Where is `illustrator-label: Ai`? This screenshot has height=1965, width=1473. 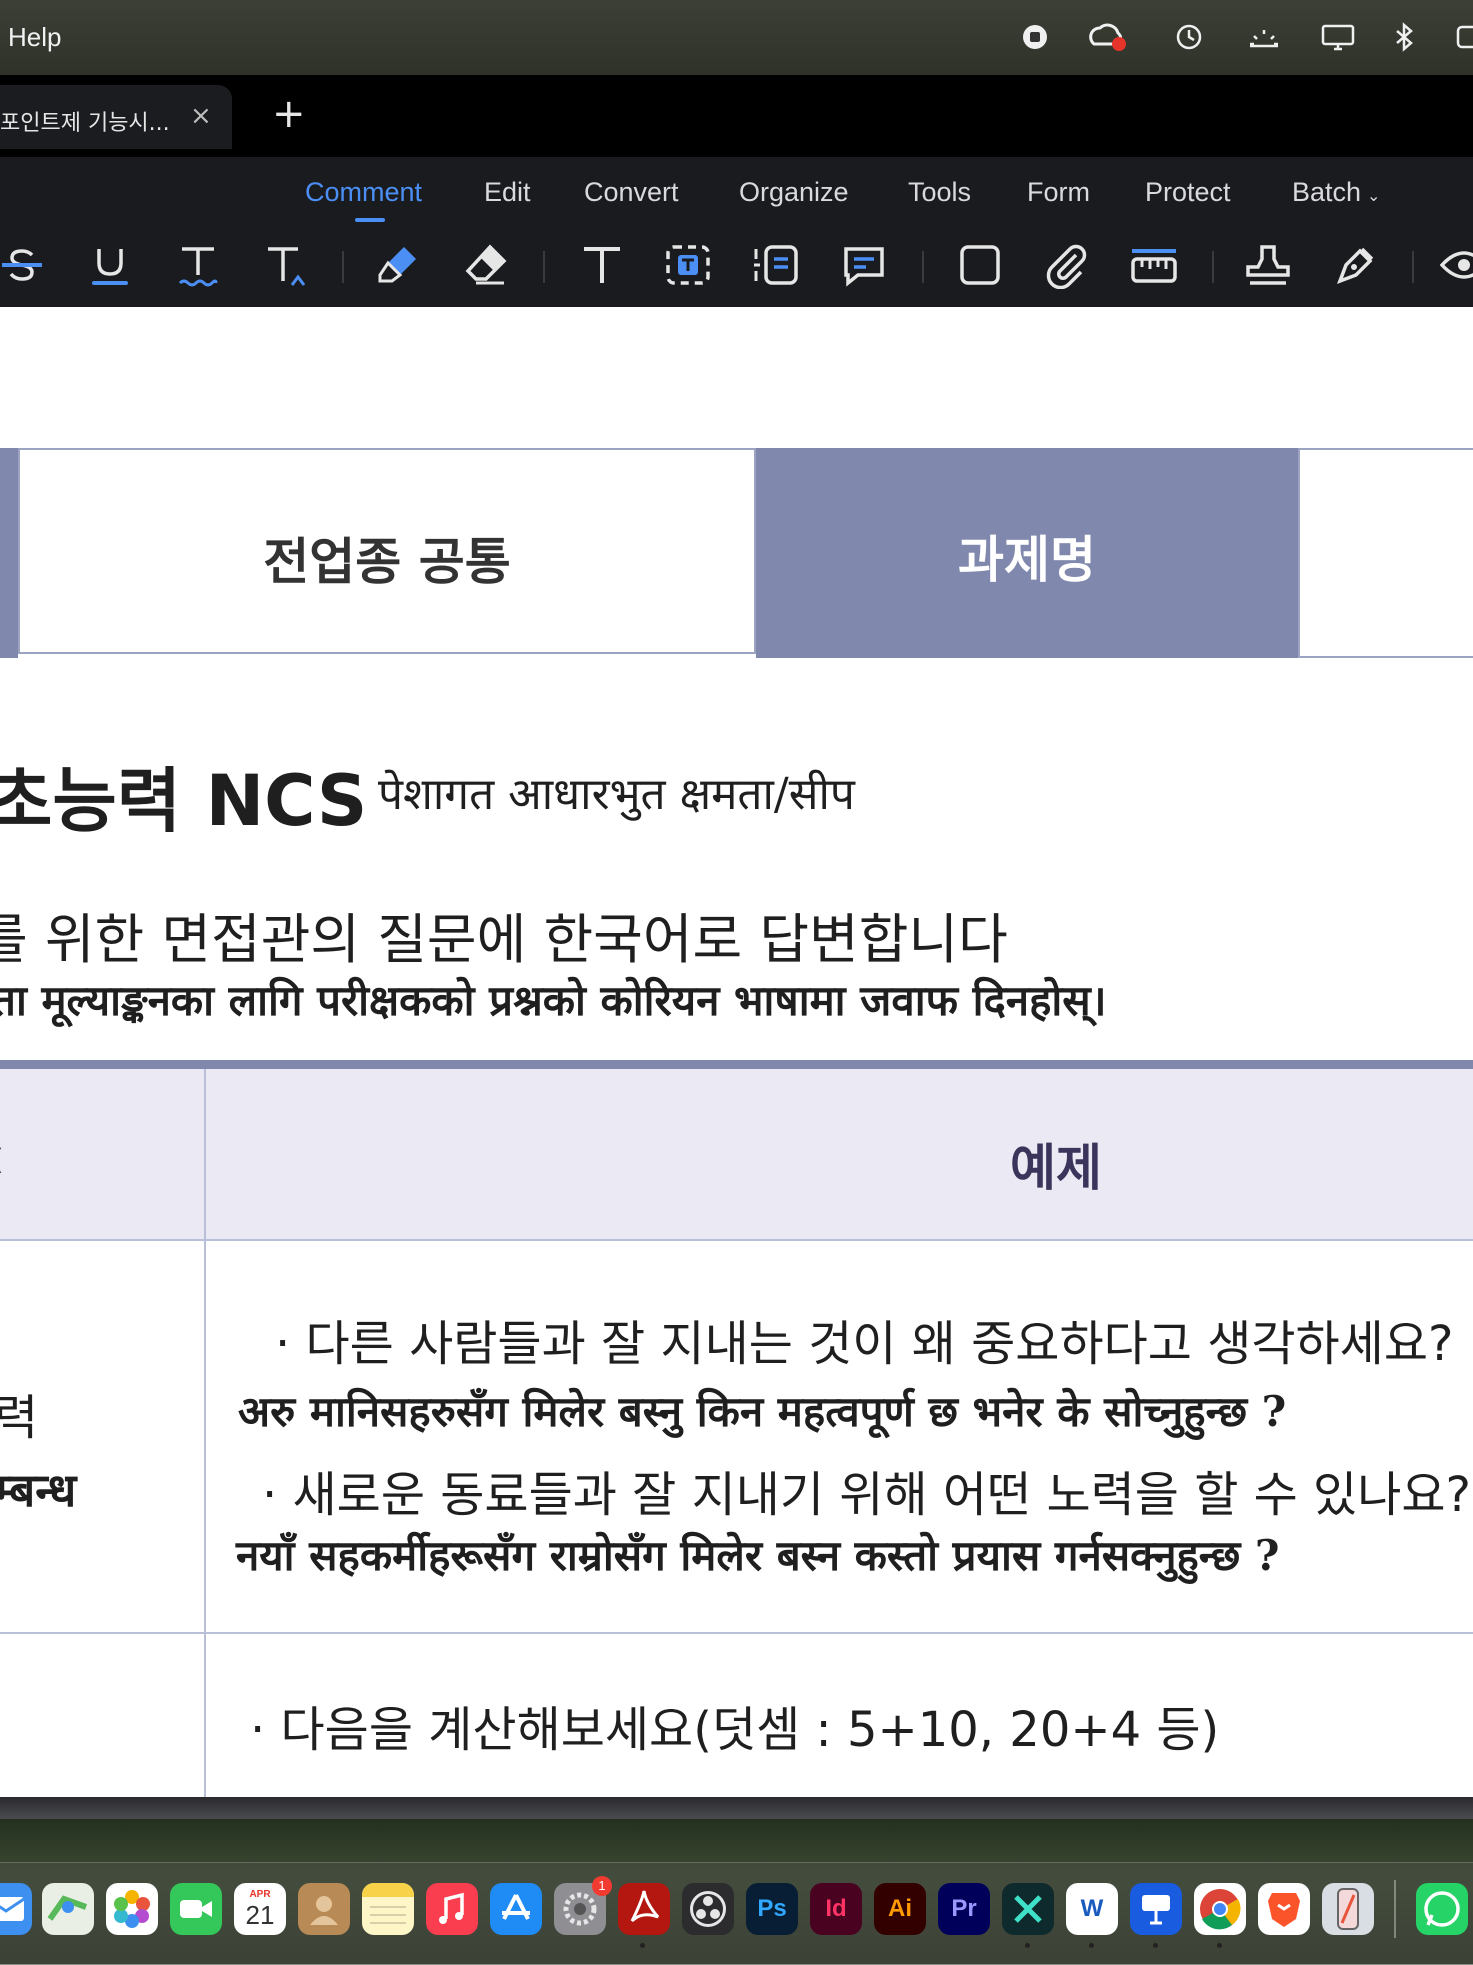
illustrator-label: Ai is located at coordinates (900, 1908).